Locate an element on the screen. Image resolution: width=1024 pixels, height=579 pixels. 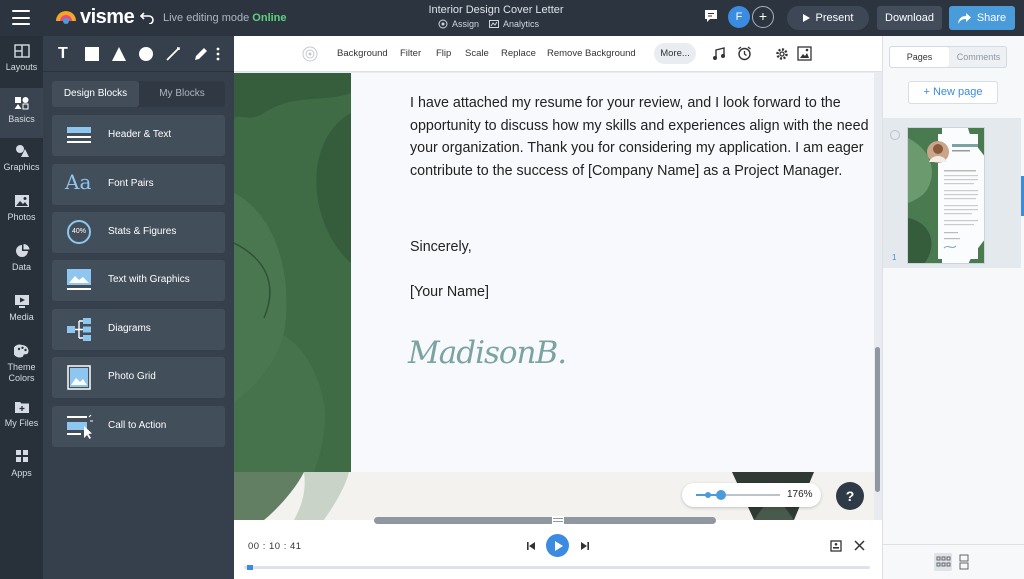
page-thumbnail-preview is located at coordinates (946, 195).